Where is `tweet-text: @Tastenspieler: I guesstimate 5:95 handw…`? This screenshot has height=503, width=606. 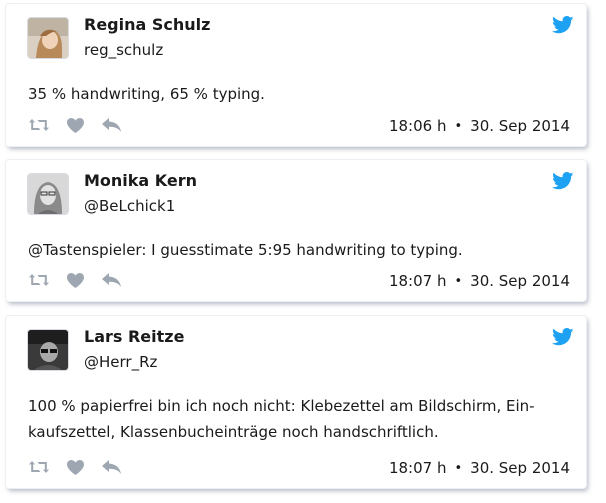
tweet-text: @Tastenspieler: I guesstimate 5:95 handw… is located at coordinates (245, 250).